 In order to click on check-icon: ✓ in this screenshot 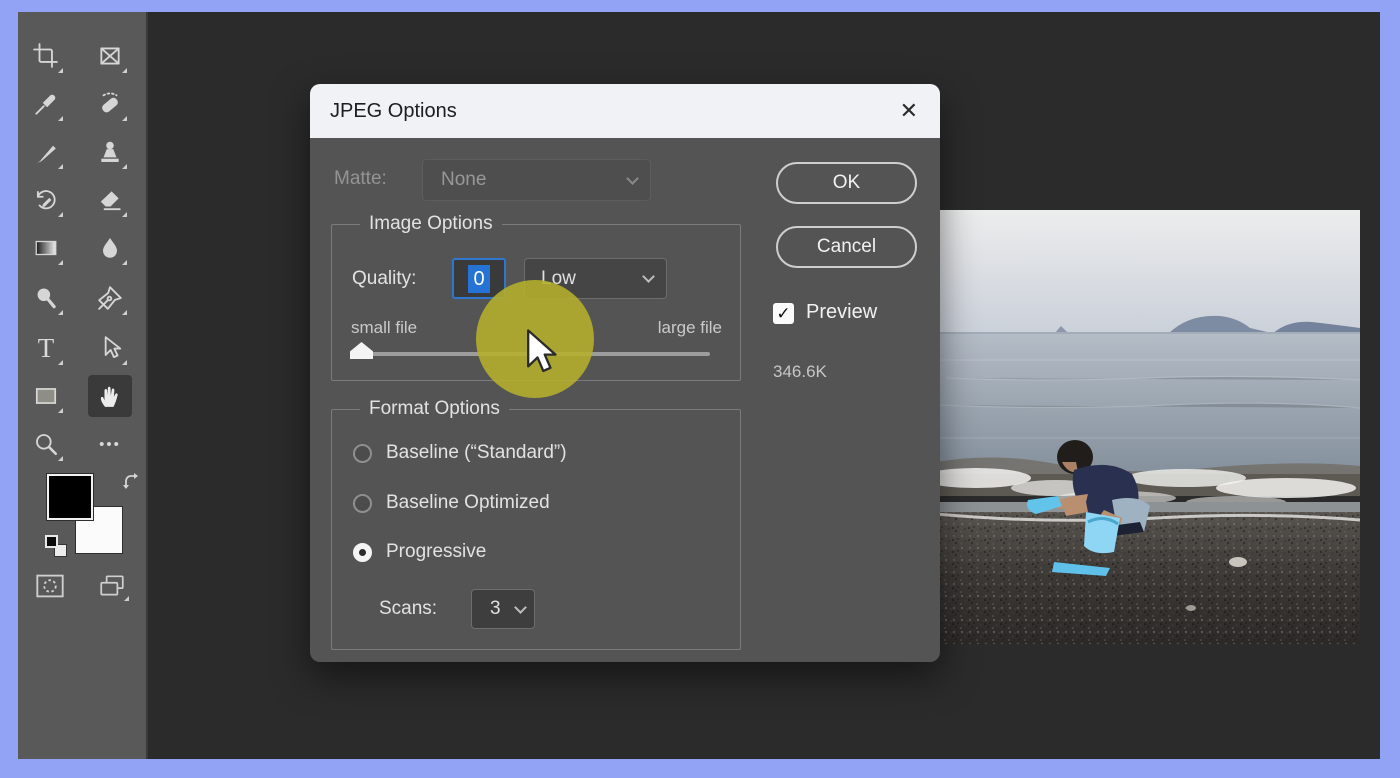, I will do `click(783, 313)`.